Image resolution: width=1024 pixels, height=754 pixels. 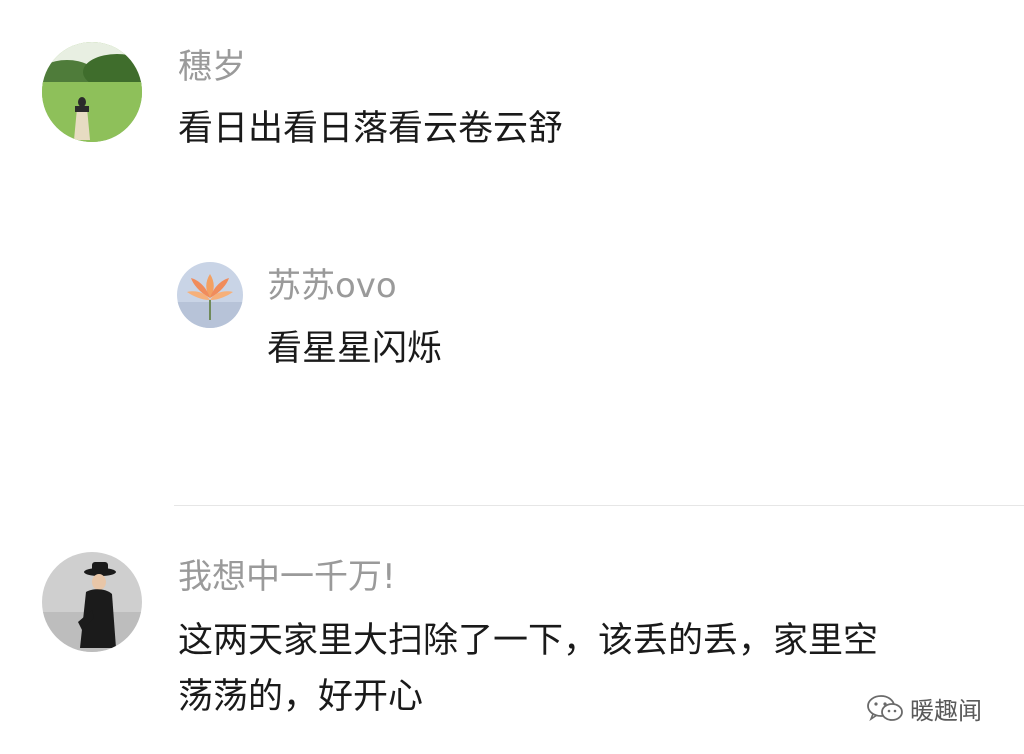 What do you see at coordinates (599, 505) in the screenshot?
I see `comment-divider` at bounding box center [599, 505].